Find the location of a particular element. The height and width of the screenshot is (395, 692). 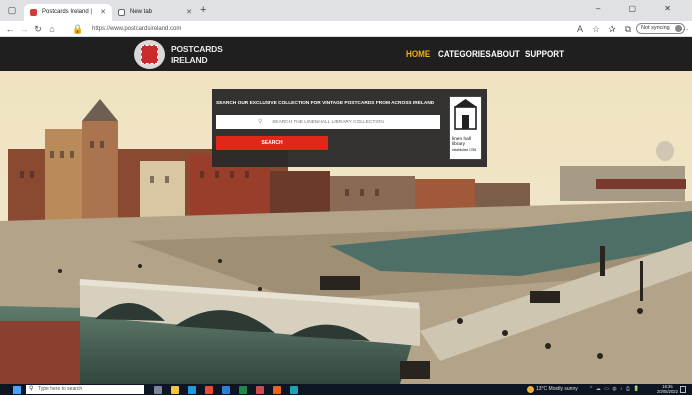

photos-icon is located at coordinates (260, 390).